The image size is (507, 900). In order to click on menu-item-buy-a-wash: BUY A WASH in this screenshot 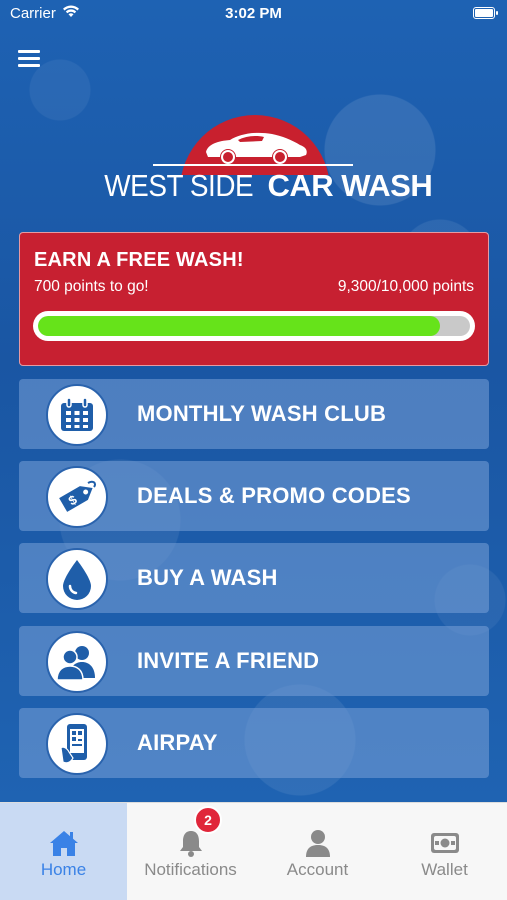, I will do `click(254, 578)`.